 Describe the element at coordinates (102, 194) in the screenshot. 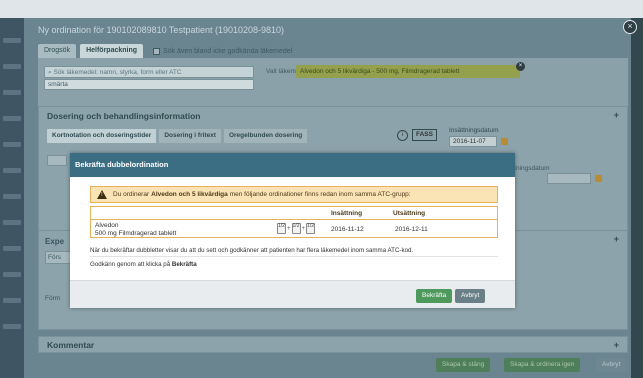

I see `warning-icon: !` at that location.